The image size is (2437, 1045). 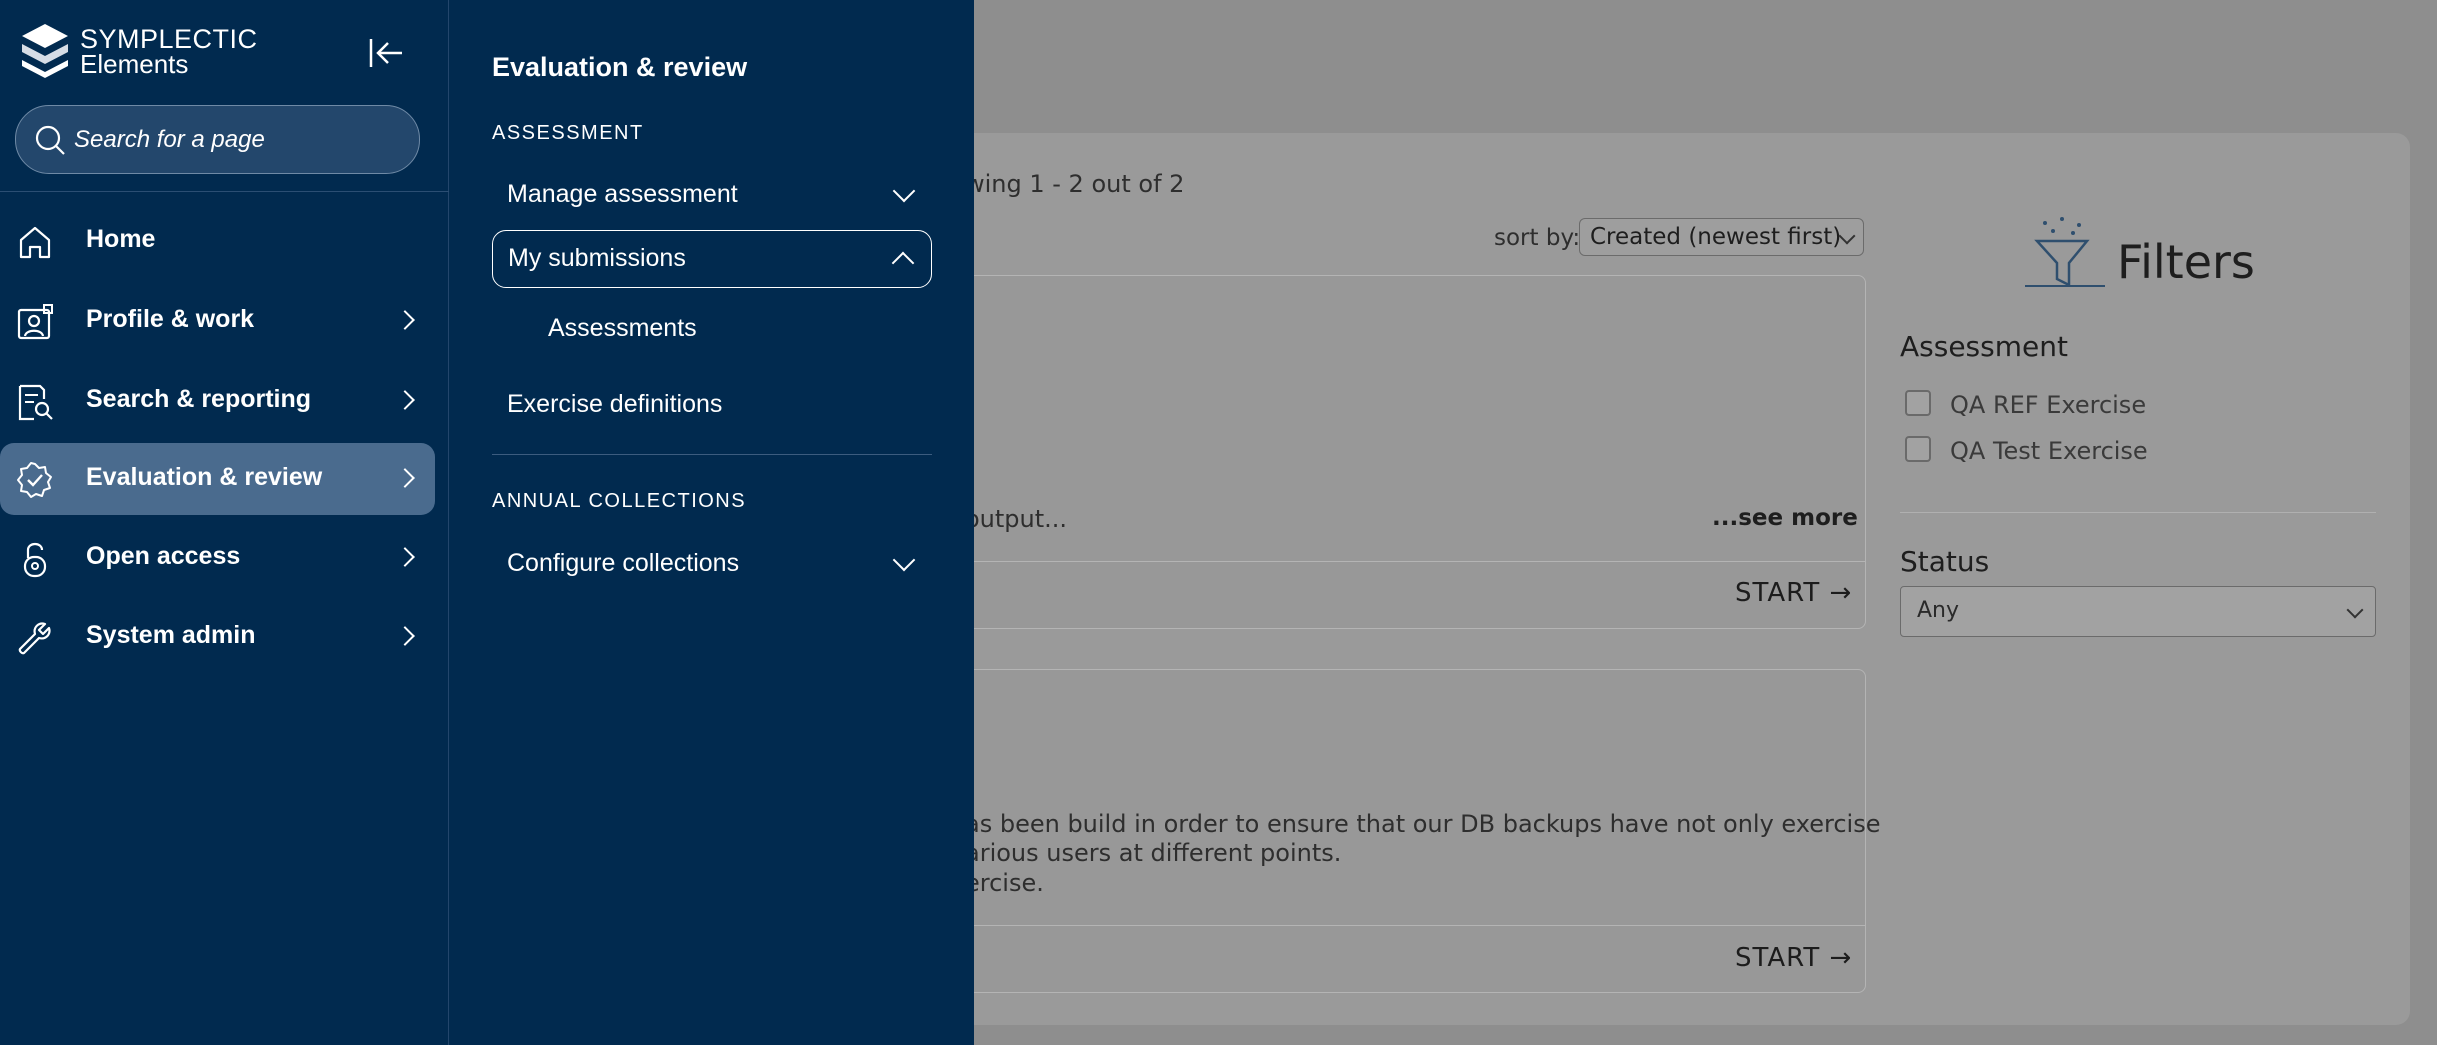 I want to click on chevron-up-icon, so click(x=903, y=263).